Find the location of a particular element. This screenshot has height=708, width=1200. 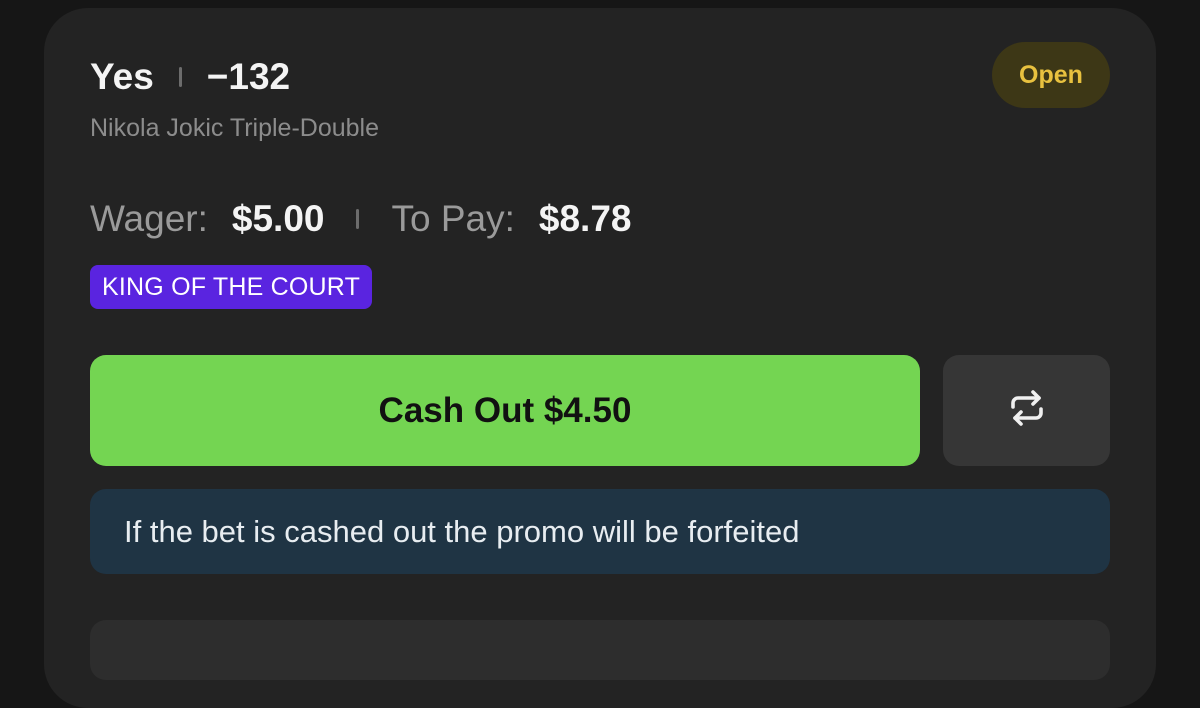

cash-out-button: Cash Out $4.50 is located at coordinates (505, 410).